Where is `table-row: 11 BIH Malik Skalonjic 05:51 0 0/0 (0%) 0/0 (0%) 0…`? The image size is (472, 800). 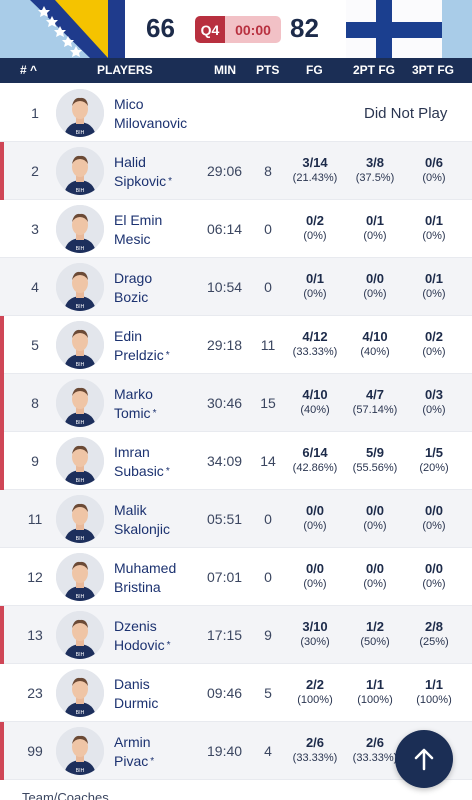 table-row: 11 BIH Malik Skalonjic 05:51 0 0/0 (0%) 0/0 (0%) 0… is located at coordinates (236, 519).